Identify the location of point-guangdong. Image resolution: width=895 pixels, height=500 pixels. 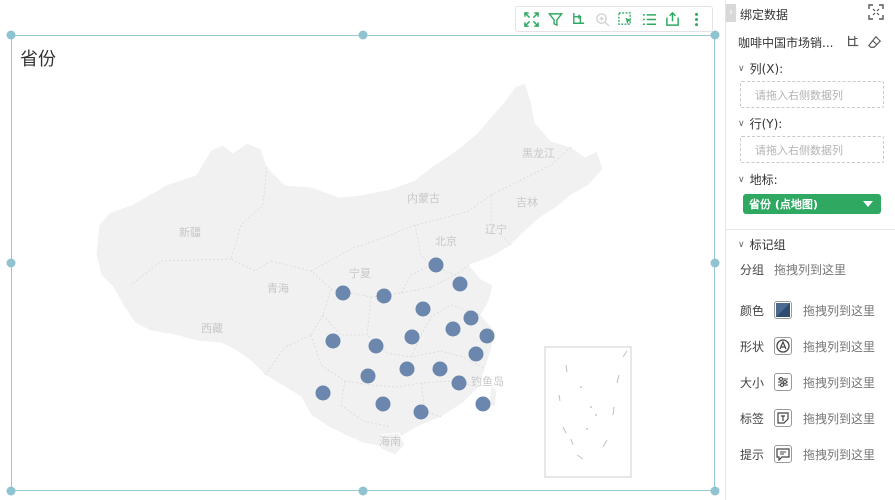
(421, 412).